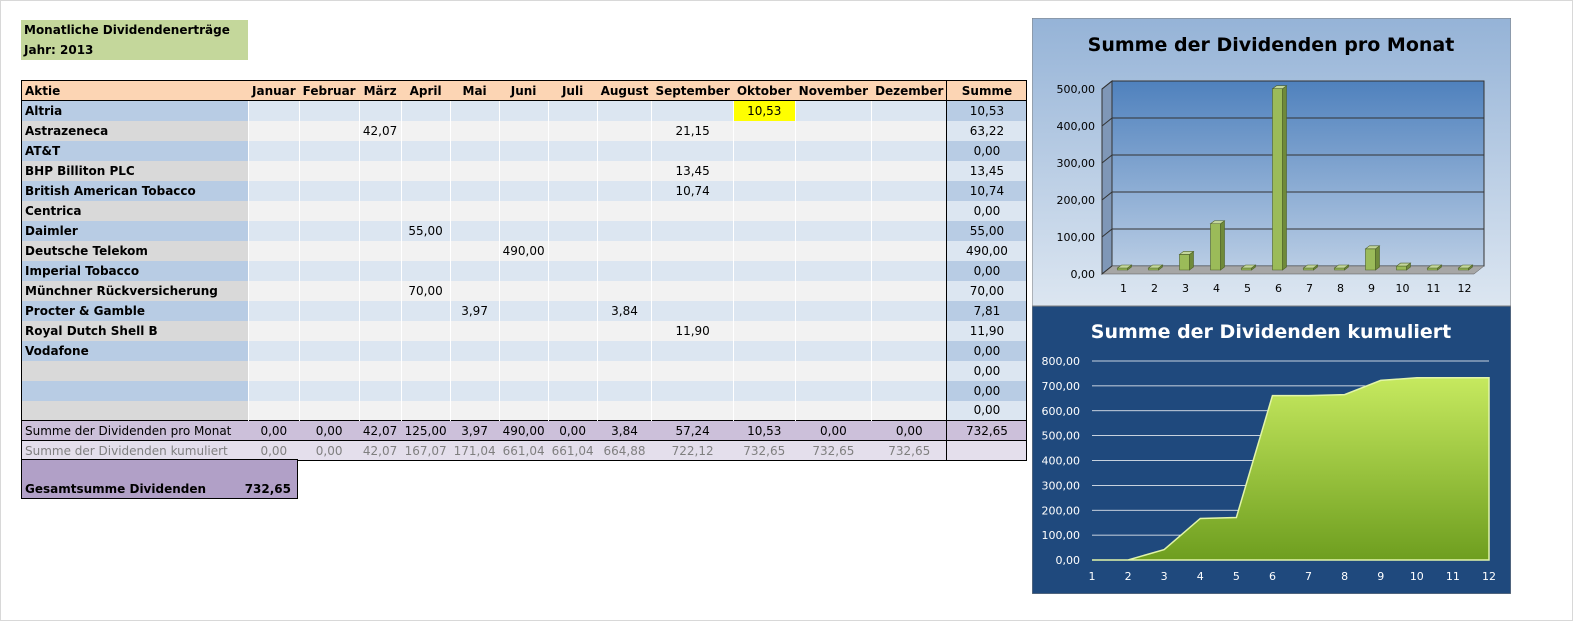  Describe the element at coordinates (329, 450) in the screenshot. I see `cumulative-cell: 0,00` at that location.